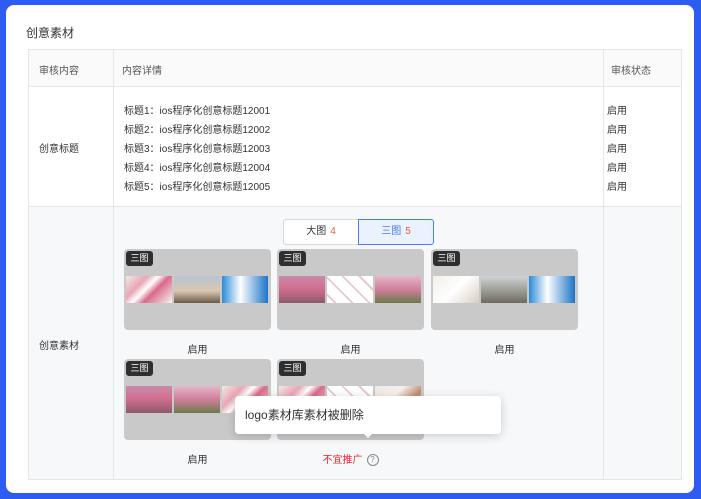  Describe the element at coordinates (59, 149) in the screenshot. I see `row-label-titles: 创意标题` at that location.